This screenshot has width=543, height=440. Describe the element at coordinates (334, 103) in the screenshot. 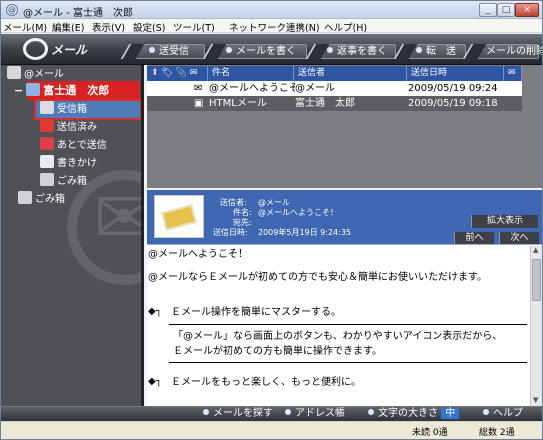

I see `table-row: ▣ HTMLメール 富士通 太郎 2009/05/19 09:18` at that location.